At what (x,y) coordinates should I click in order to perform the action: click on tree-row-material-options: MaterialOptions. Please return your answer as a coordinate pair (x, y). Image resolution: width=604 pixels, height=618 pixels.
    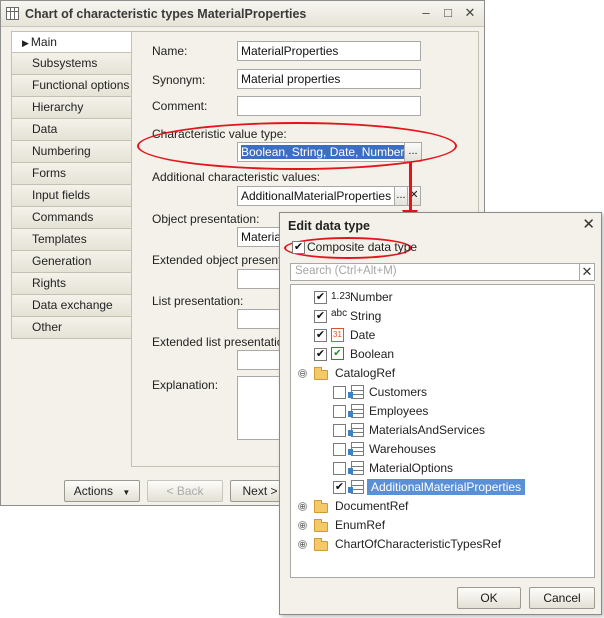
    Looking at the image, I should click on (441, 469).